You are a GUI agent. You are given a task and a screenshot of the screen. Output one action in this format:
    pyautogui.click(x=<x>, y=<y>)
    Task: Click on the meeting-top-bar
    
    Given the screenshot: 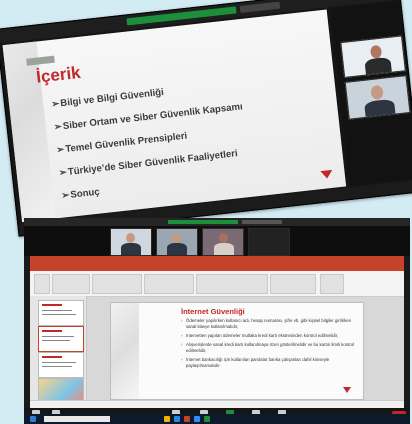 What is the action you would take?
    pyautogui.click(x=217, y=222)
    